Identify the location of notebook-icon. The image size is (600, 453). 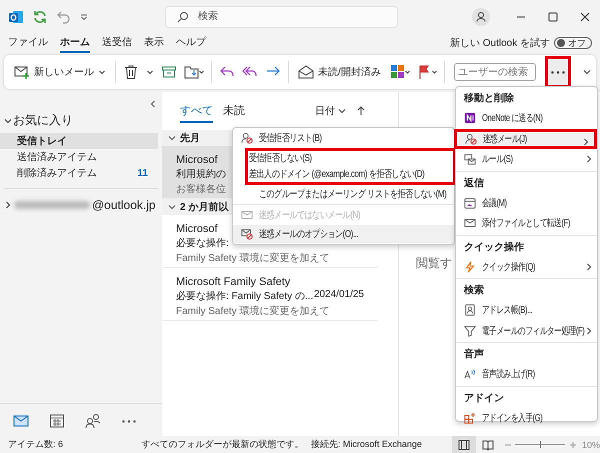
(470, 118).